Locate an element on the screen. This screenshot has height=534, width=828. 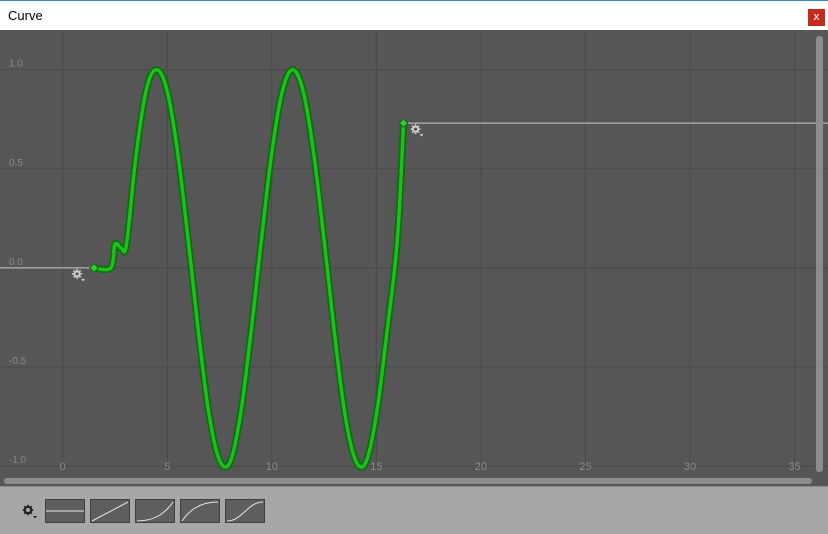
preset-ease-in-out-button is located at coordinates (245, 511).